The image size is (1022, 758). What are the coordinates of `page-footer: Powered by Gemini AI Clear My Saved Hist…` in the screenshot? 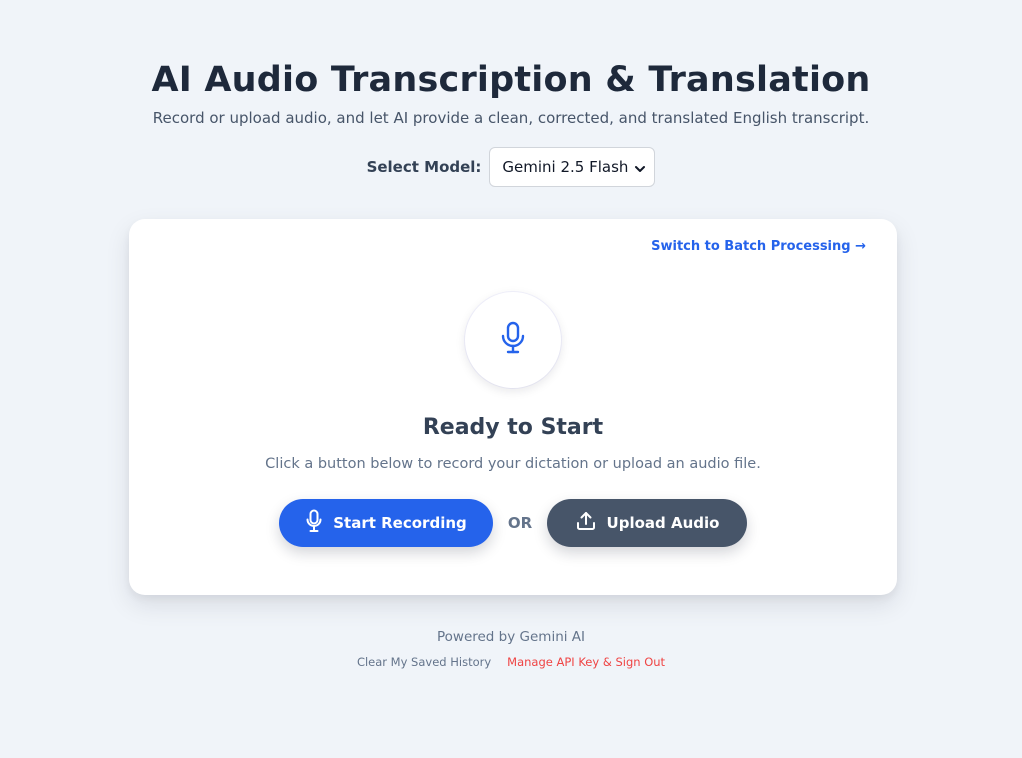 It's located at (511, 649).